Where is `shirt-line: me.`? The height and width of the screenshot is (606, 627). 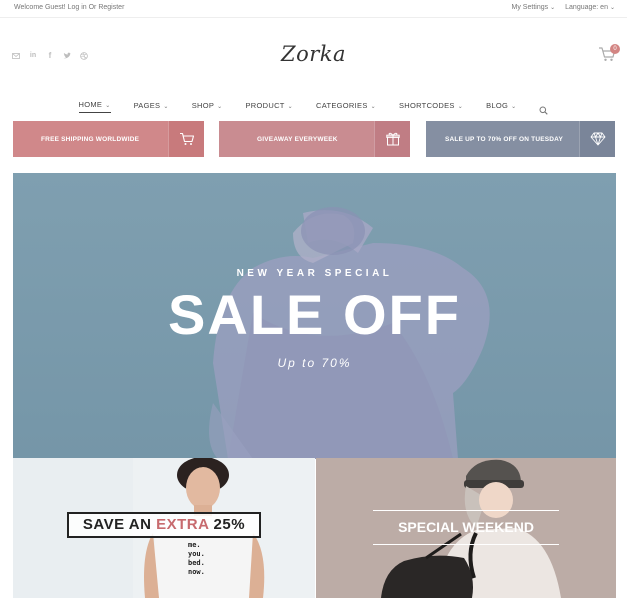 shirt-line: me. is located at coordinates (194, 545).